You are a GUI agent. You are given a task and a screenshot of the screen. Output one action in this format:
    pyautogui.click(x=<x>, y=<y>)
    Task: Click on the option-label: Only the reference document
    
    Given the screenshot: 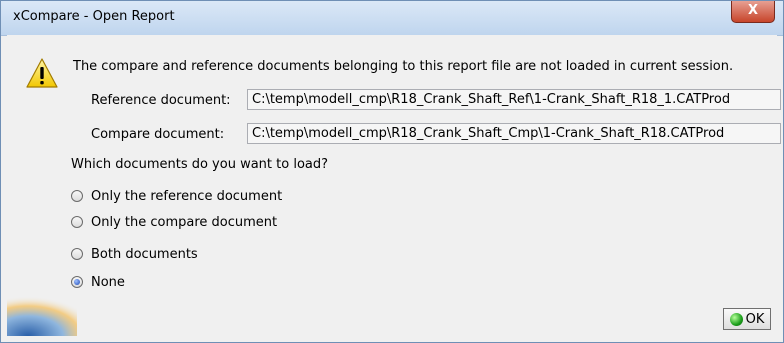 What is the action you would take?
    pyautogui.click(x=187, y=196)
    